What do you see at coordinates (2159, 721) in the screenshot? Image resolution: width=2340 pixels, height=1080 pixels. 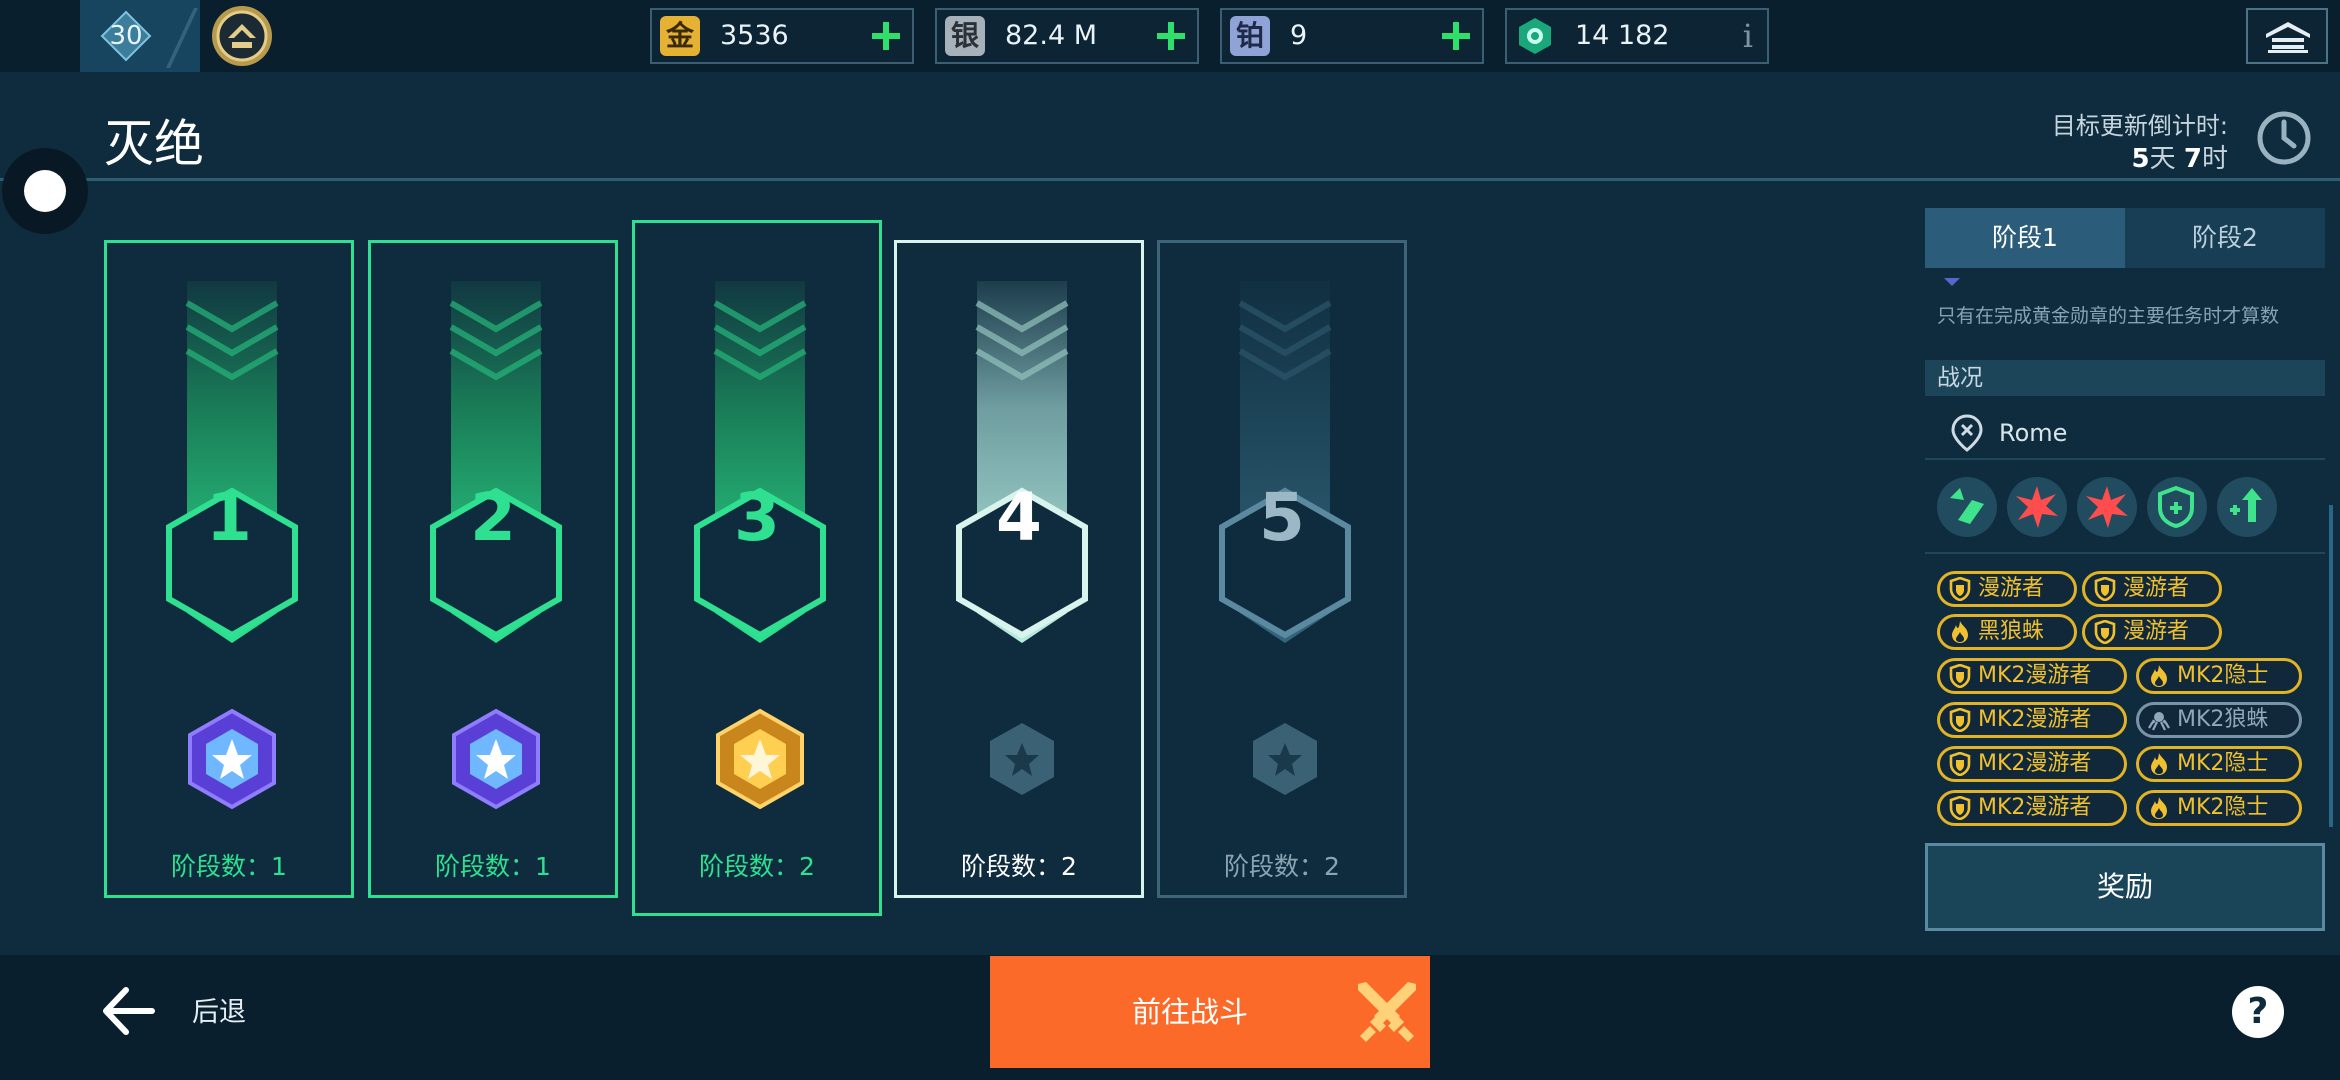 I see `spider-icon` at bounding box center [2159, 721].